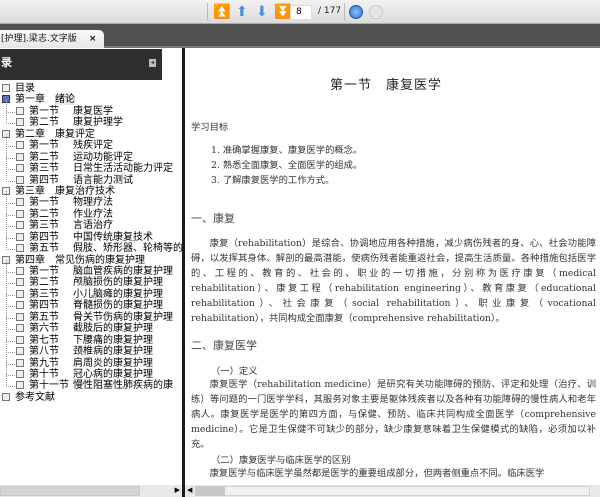 The image size is (600, 497). Describe the element at coordinates (93, 214) in the screenshot. I see `tree-item-label: 作业疗法` at that location.